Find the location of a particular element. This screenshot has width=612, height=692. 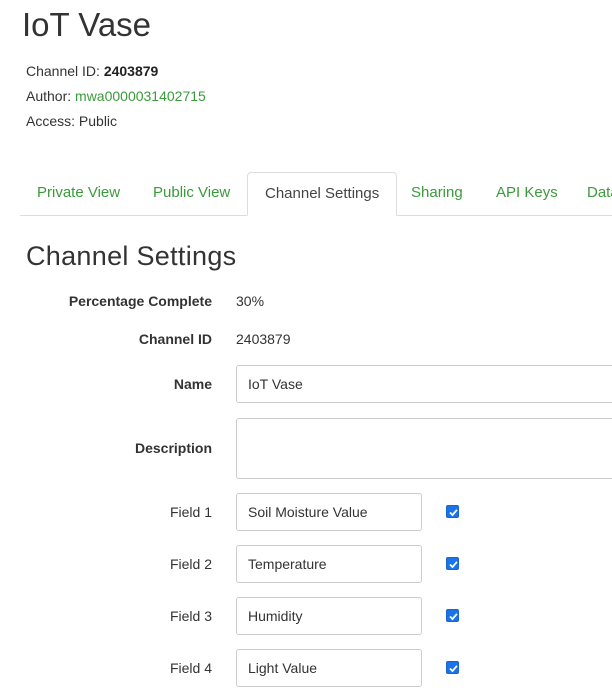

channel-id-value: 2403879 is located at coordinates (131, 71).